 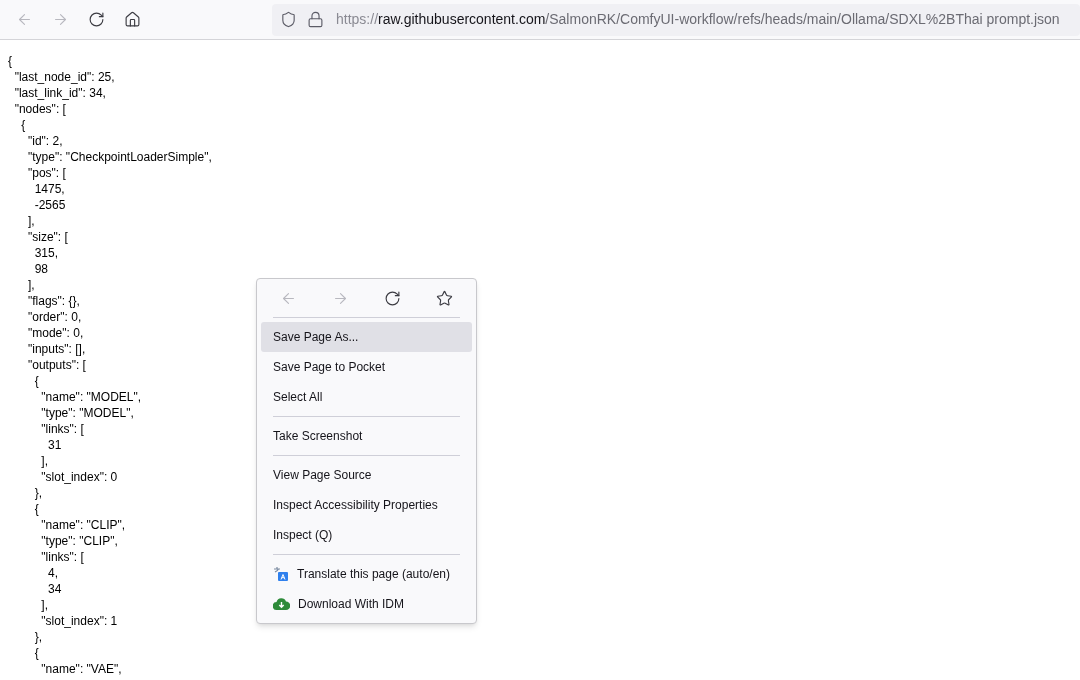 I want to click on json-line: "pos": [, so click(x=46, y=173).